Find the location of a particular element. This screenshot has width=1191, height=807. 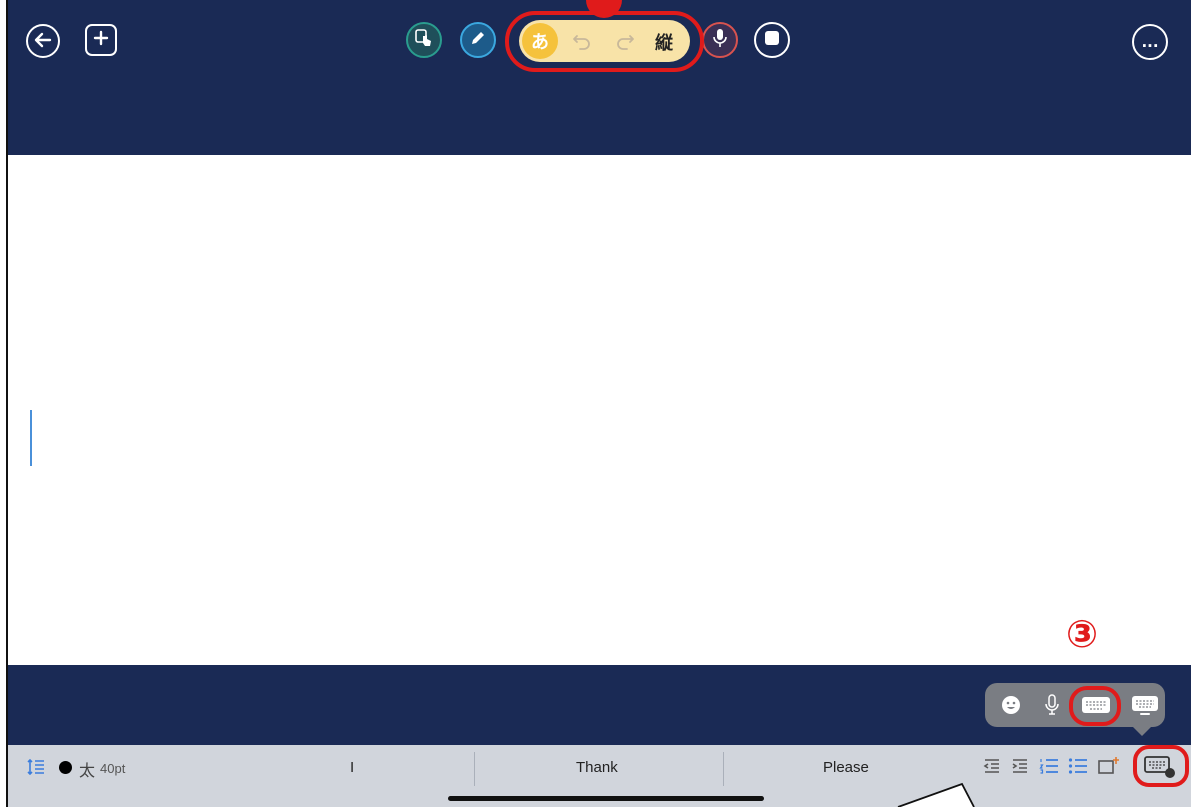

stop-button is located at coordinates (772, 40).